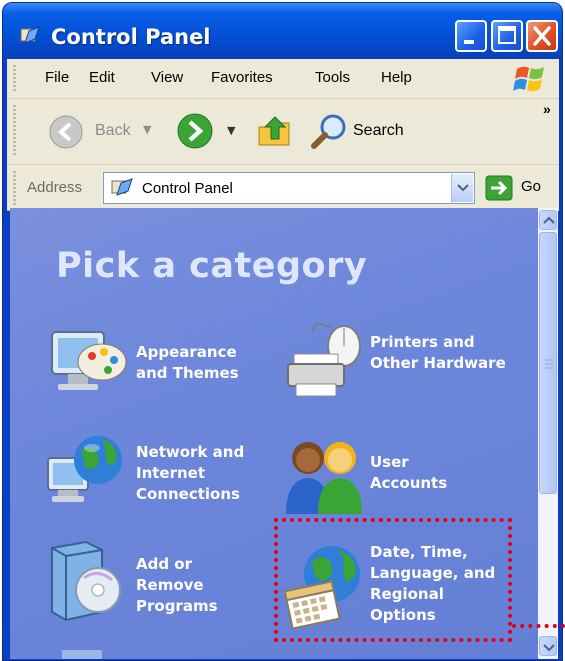 The width and height of the screenshot is (565, 661). I want to click on printer-icon, so click(328, 361).